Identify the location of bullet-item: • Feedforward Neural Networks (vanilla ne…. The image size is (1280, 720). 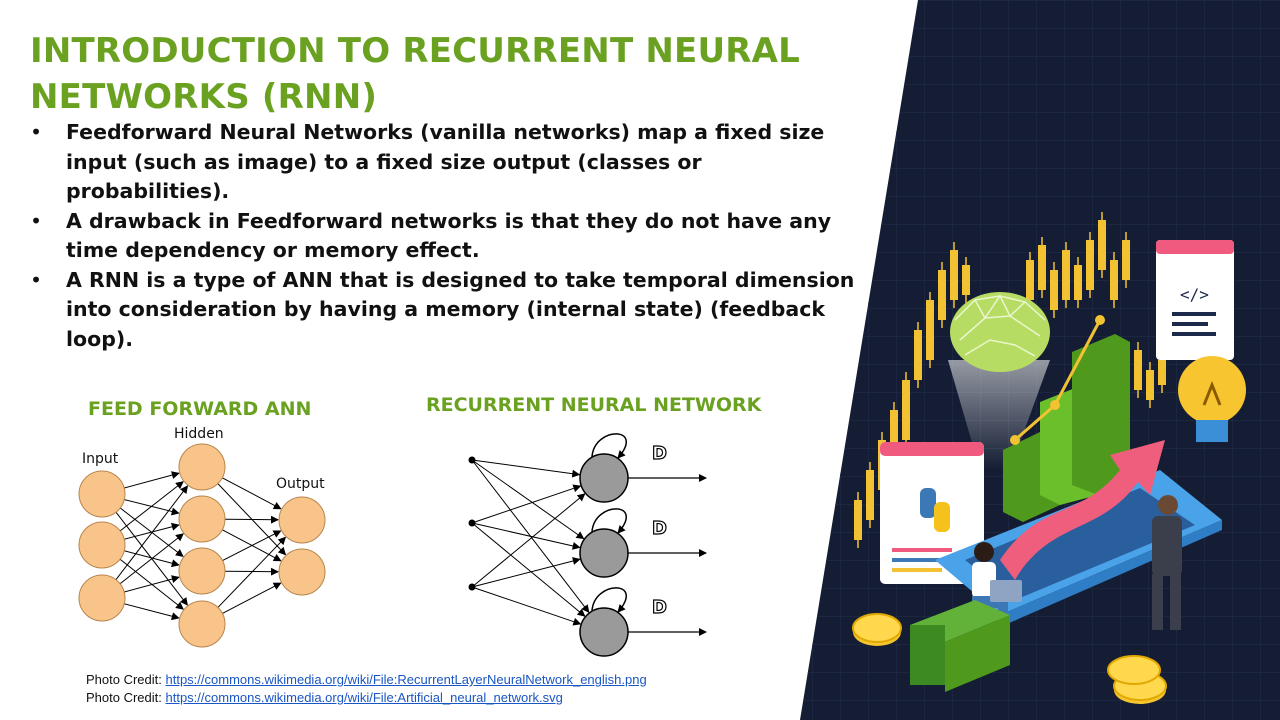
(450, 162).